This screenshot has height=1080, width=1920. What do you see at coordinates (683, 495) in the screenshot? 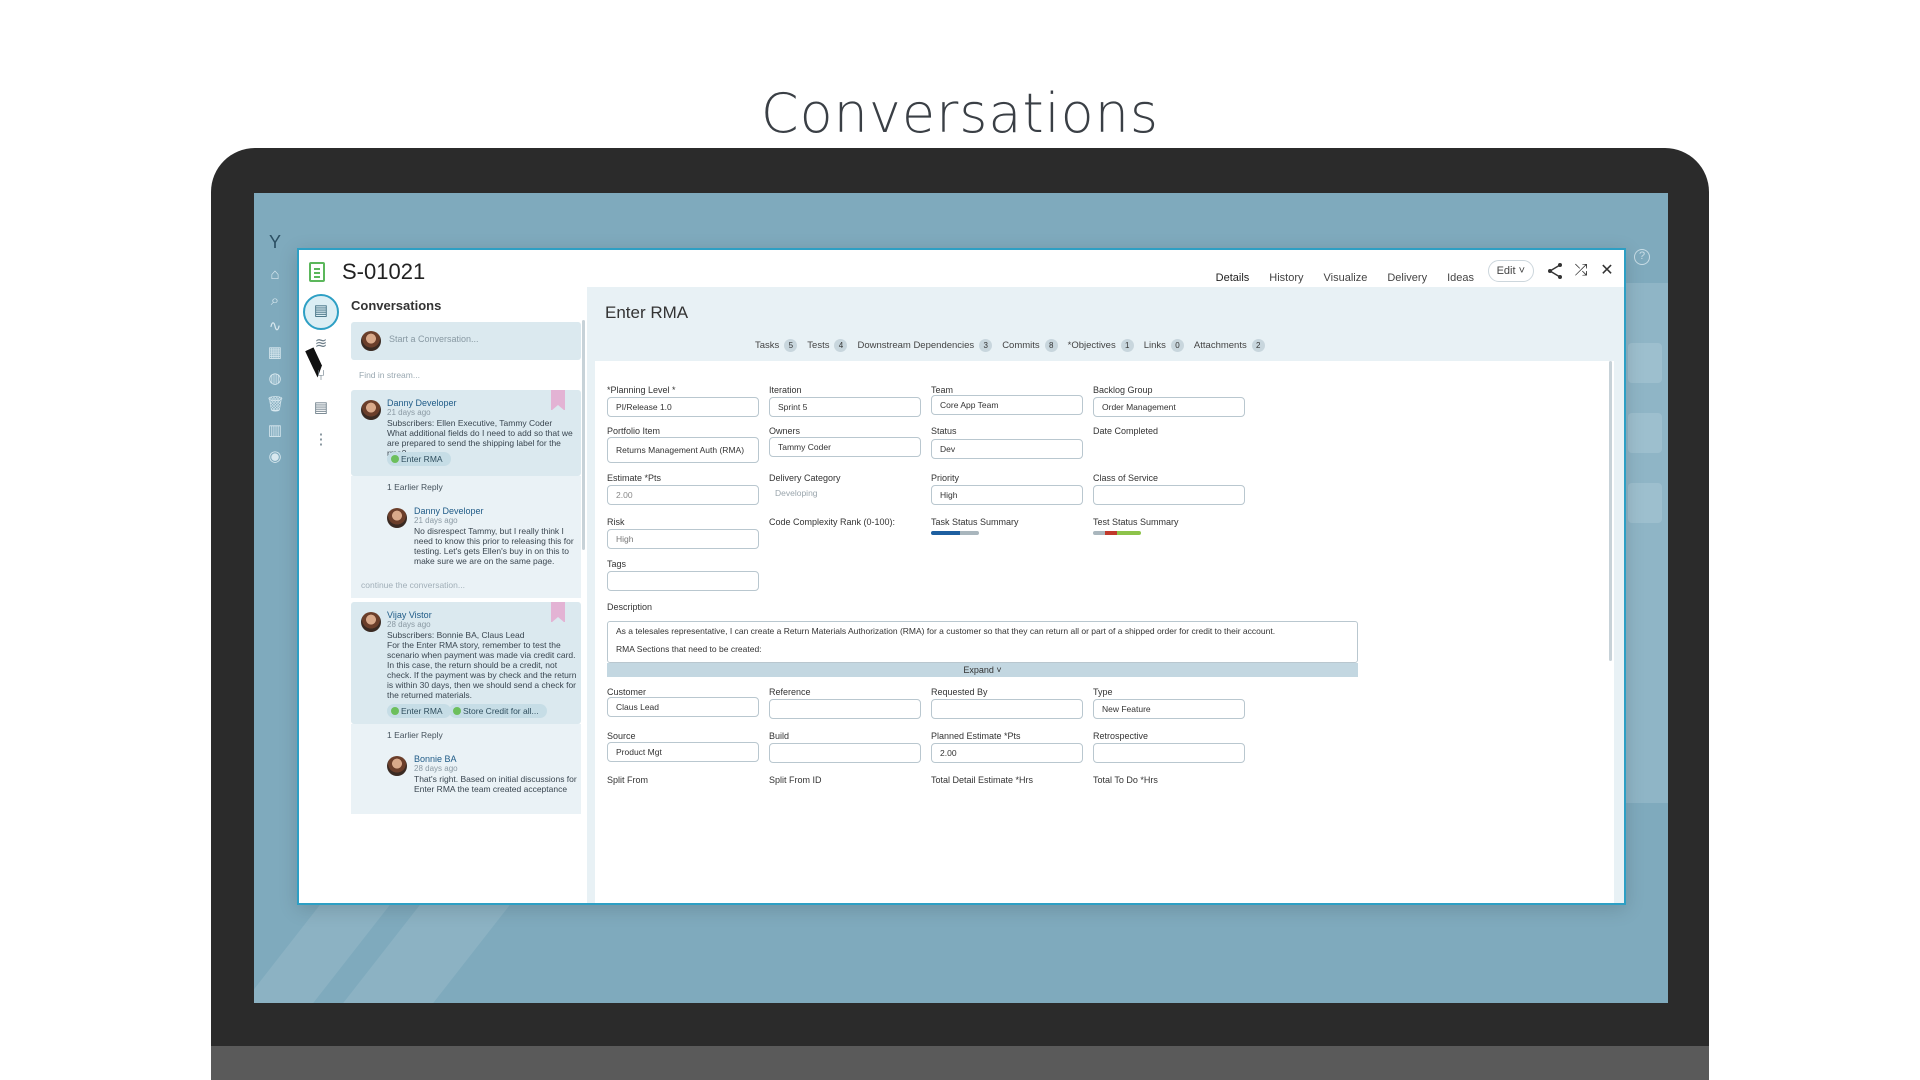
I see `estimate-field: 2.00` at bounding box center [683, 495].